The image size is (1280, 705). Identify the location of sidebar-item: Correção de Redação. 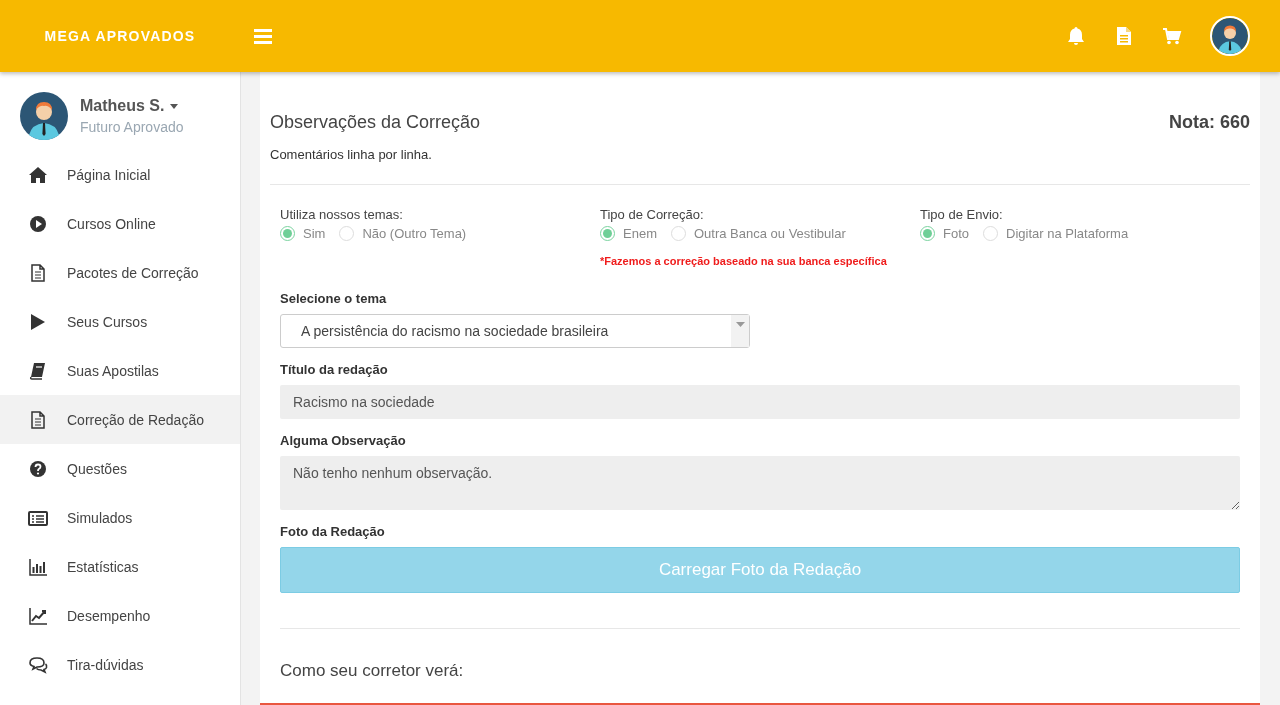
(120, 419).